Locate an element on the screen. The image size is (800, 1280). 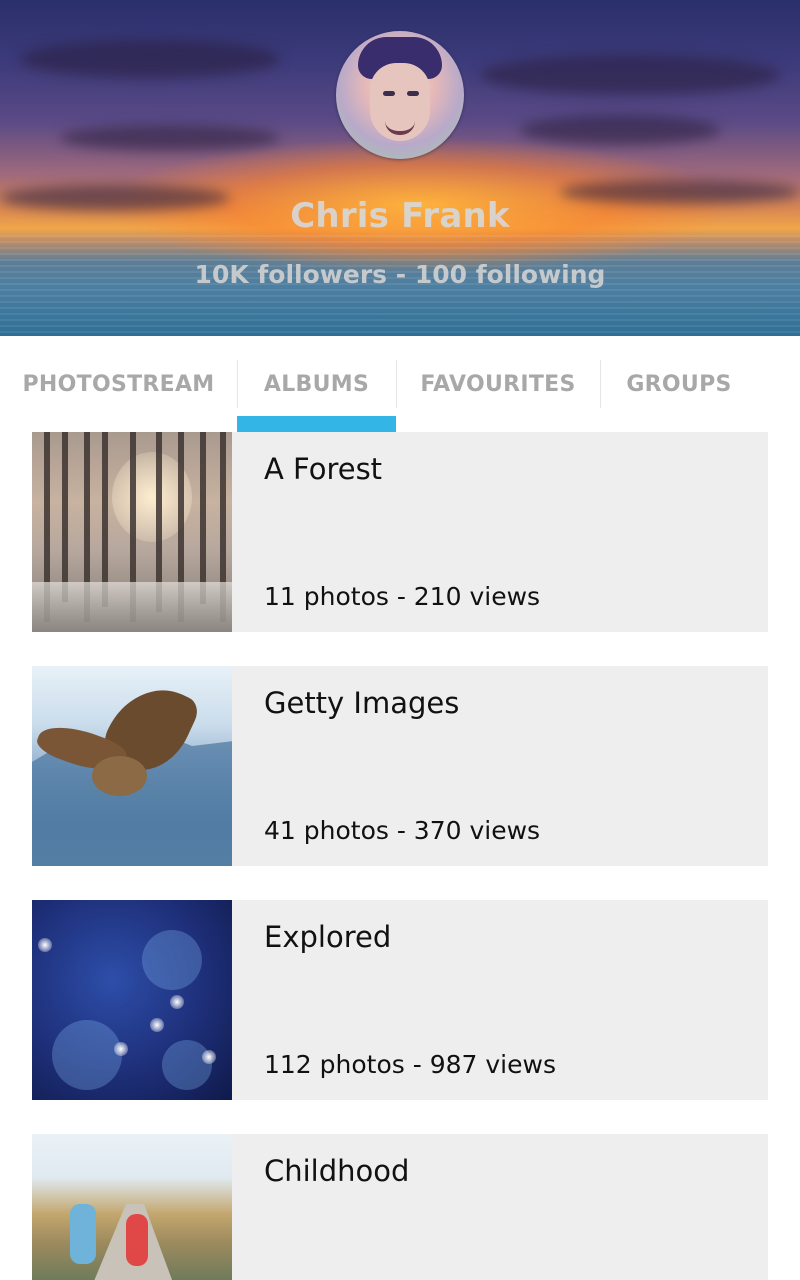
profile-name: Chris Frank is located at coordinates (400, 216).